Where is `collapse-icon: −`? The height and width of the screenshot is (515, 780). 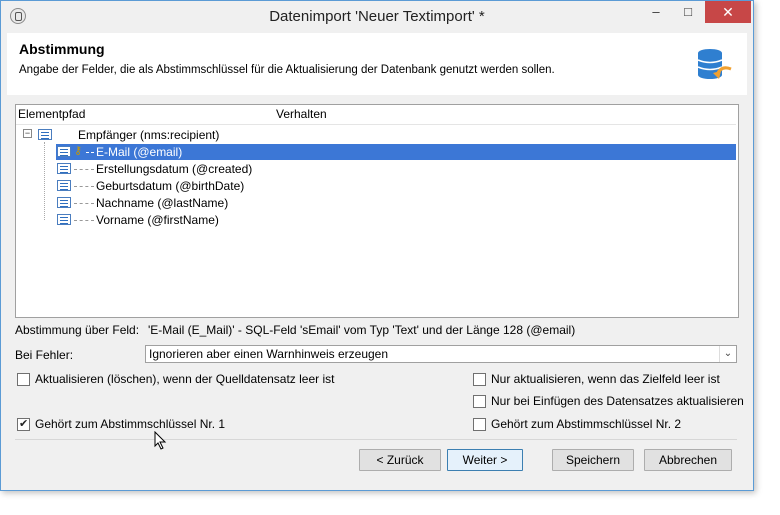
collapse-icon: − is located at coordinates (27, 133).